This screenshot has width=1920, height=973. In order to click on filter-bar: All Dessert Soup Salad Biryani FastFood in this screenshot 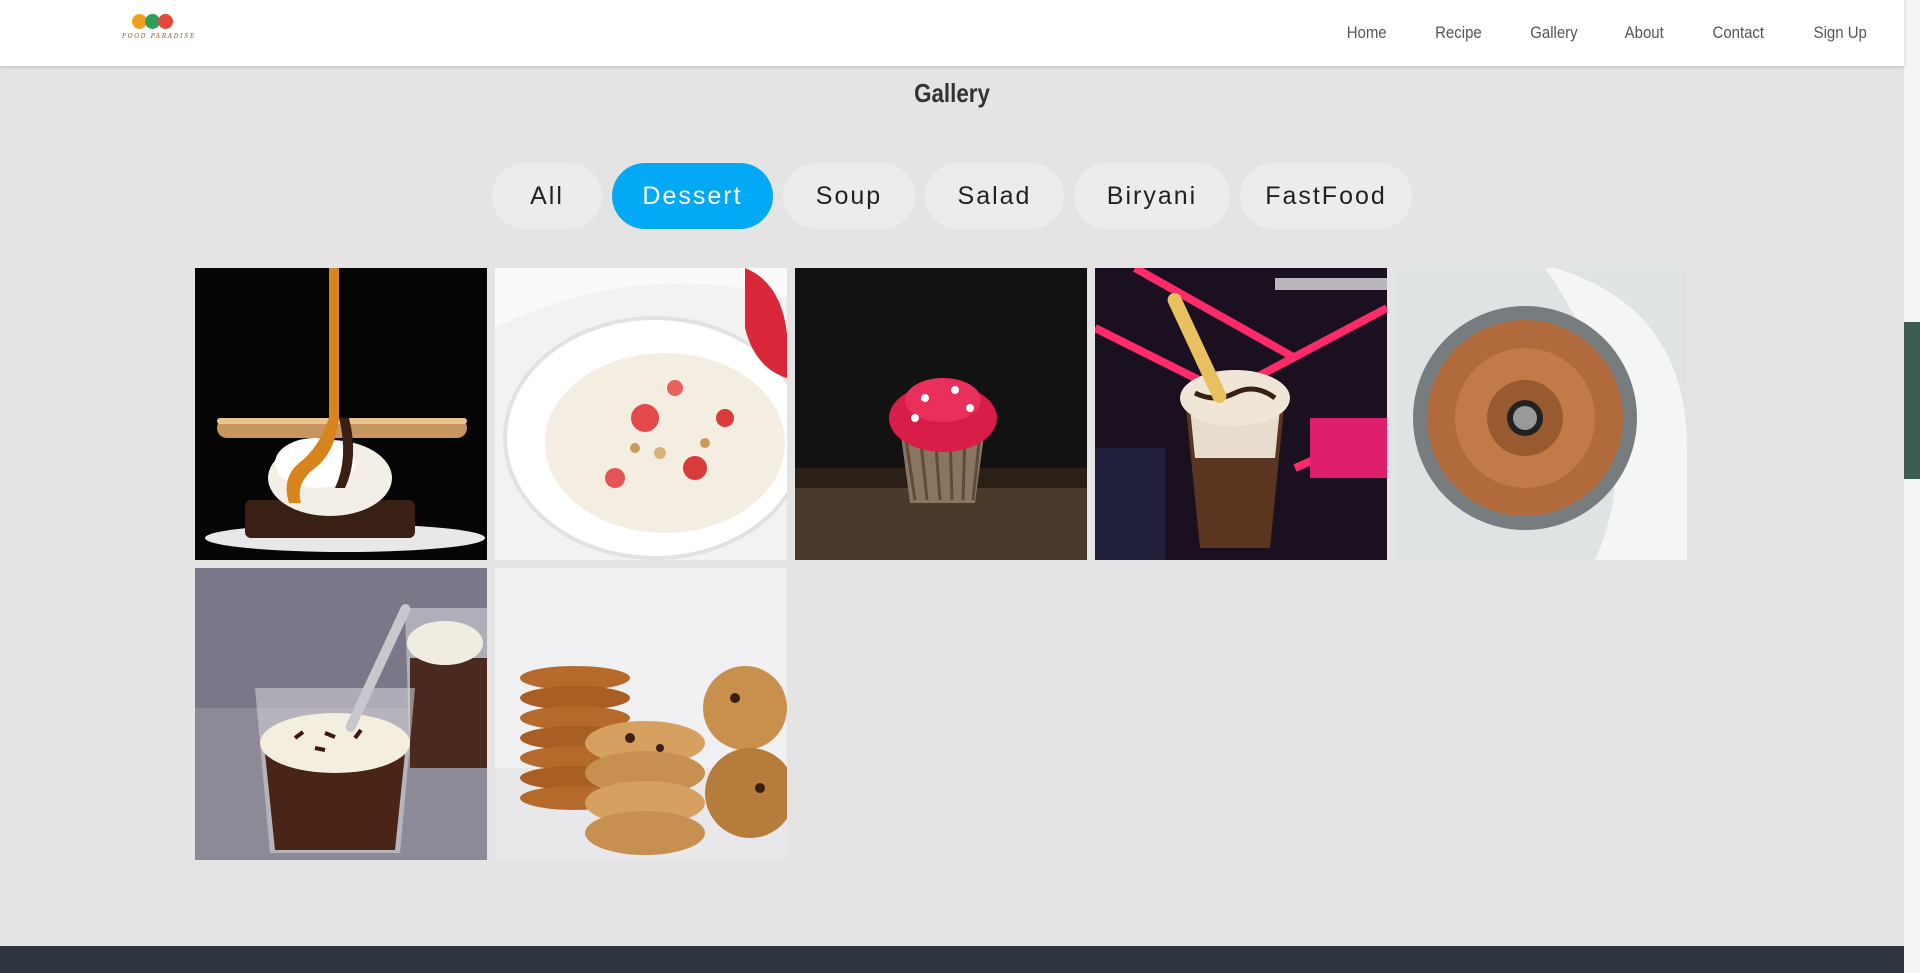, I will do `click(952, 196)`.